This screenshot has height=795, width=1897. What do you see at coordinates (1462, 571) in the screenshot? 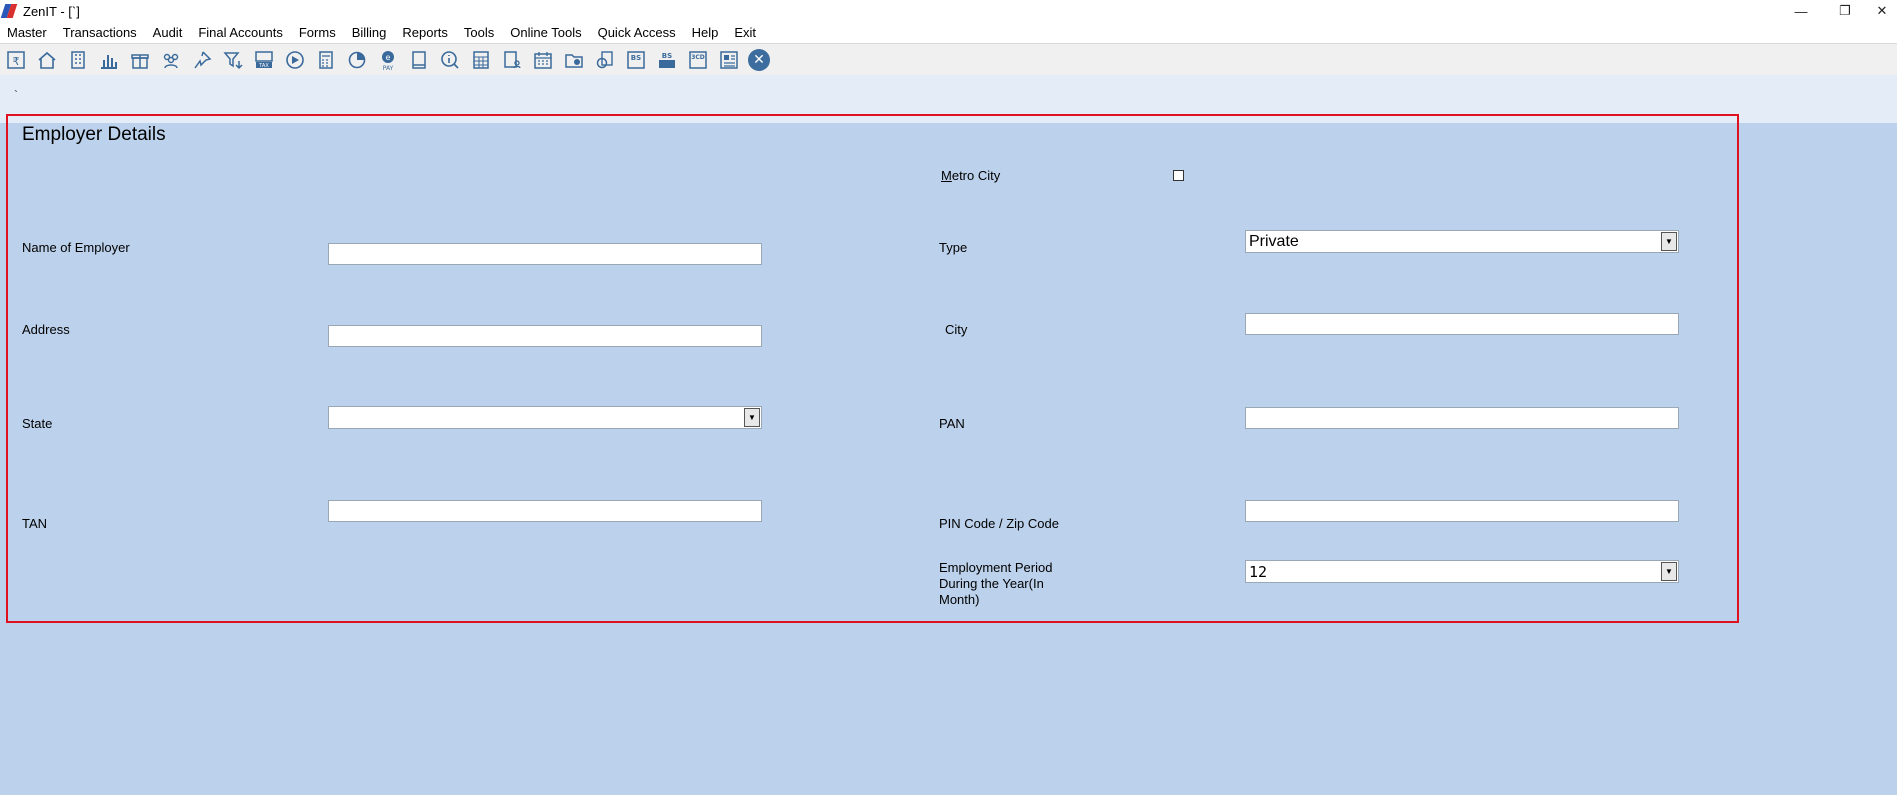
I see `employment-period-select: 12 ▼` at bounding box center [1462, 571].